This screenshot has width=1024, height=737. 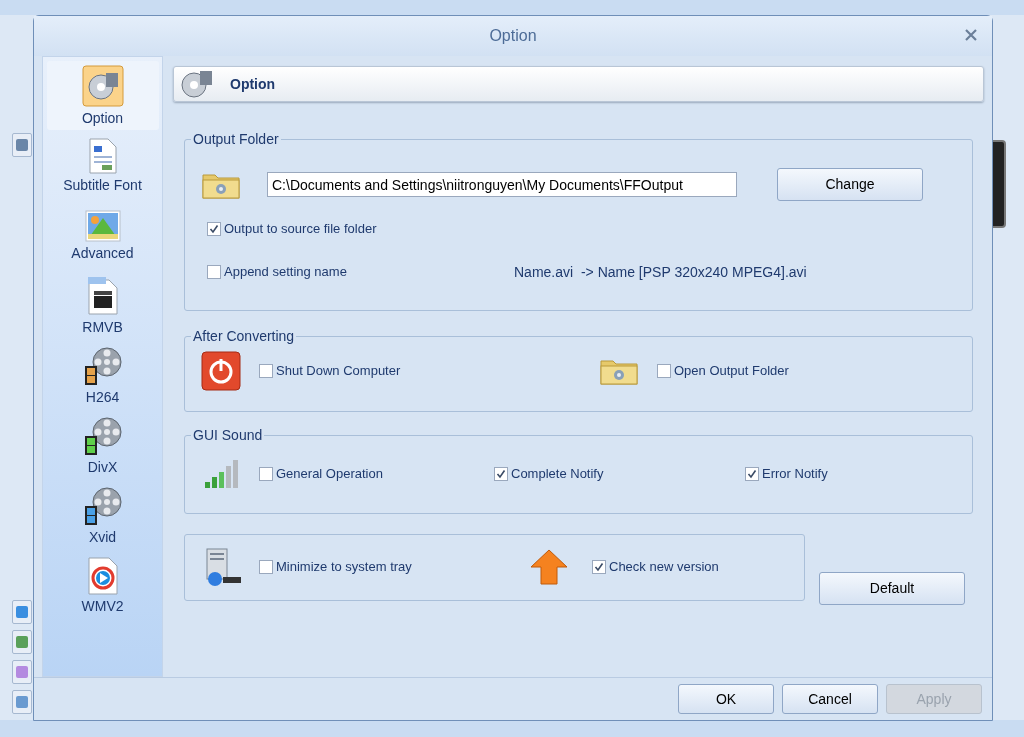 What do you see at coordinates (513, 36) in the screenshot?
I see `window-title: Option` at bounding box center [513, 36].